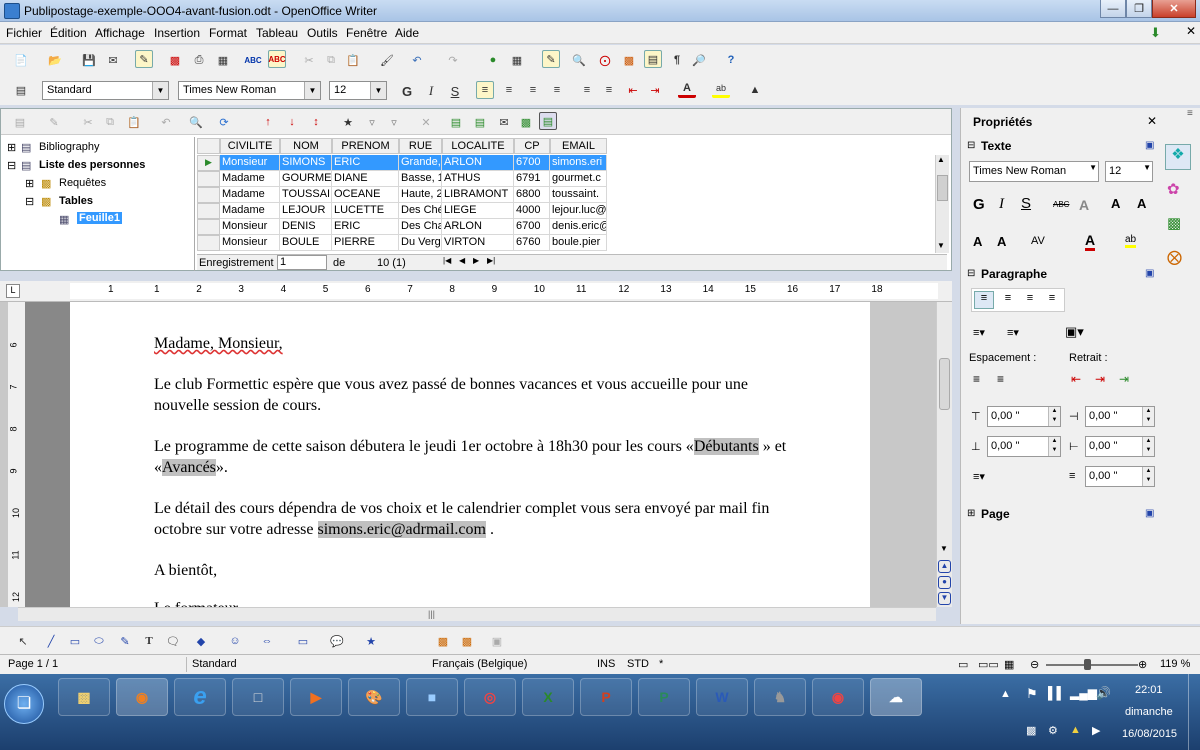 The width and height of the screenshot is (1200, 750). Describe the element at coordinates (456, 122) in the screenshot. I see `data-to-text-icon: ▤` at that location.